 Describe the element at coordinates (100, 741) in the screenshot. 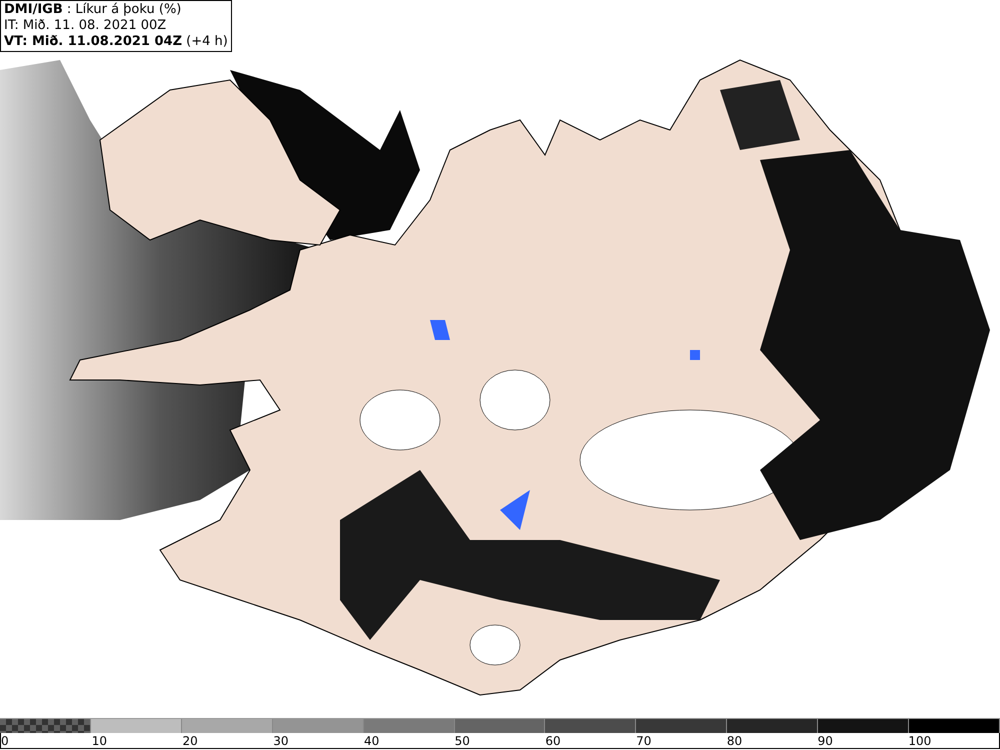

I see `legend-label: 10` at that location.